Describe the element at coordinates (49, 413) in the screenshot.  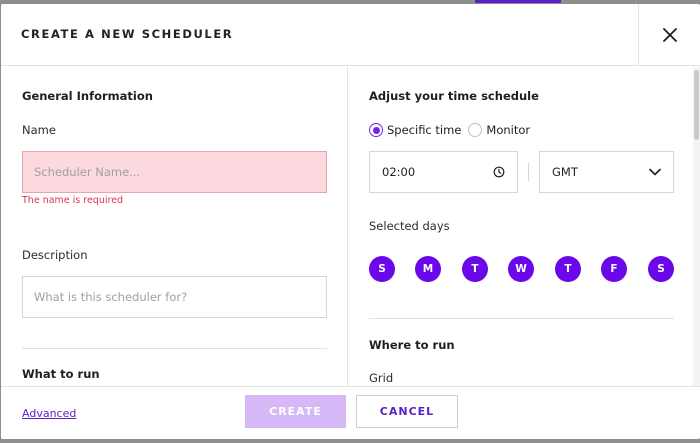
I see `advanced-link: Advanced` at that location.